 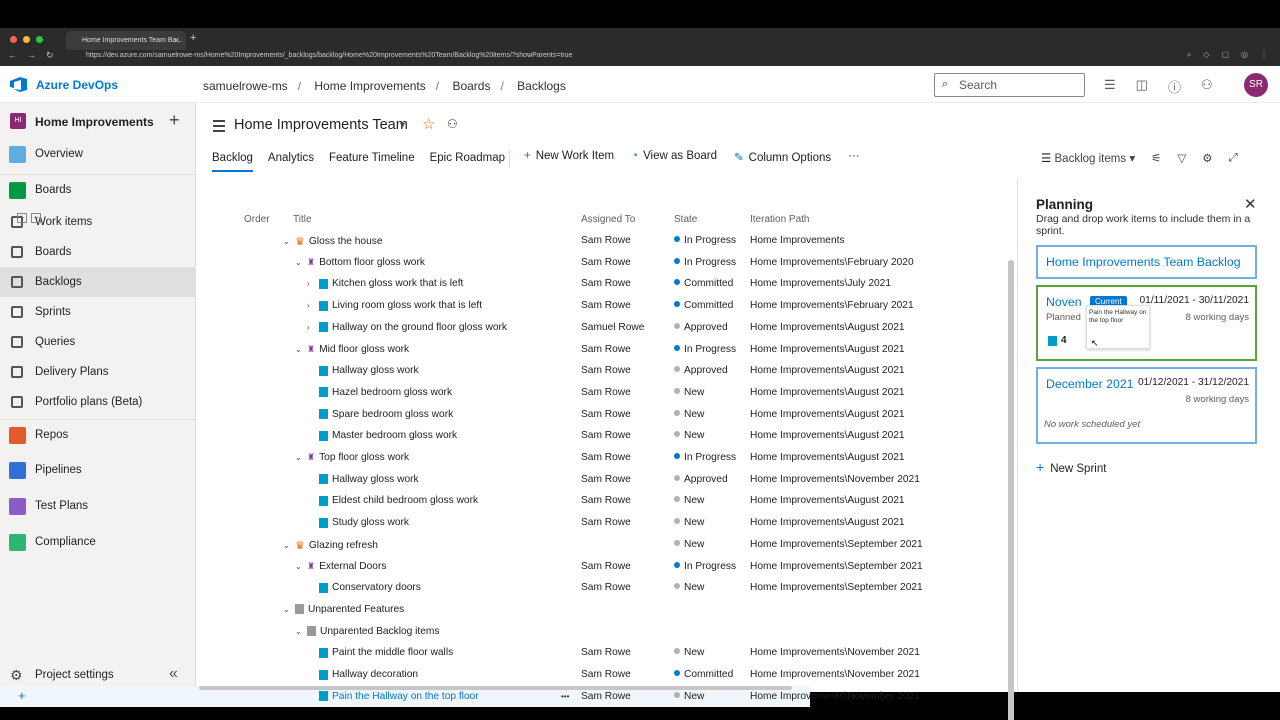 What do you see at coordinates (1207, 86) in the screenshot?
I see `user-settings-icon: ⚇` at bounding box center [1207, 86].